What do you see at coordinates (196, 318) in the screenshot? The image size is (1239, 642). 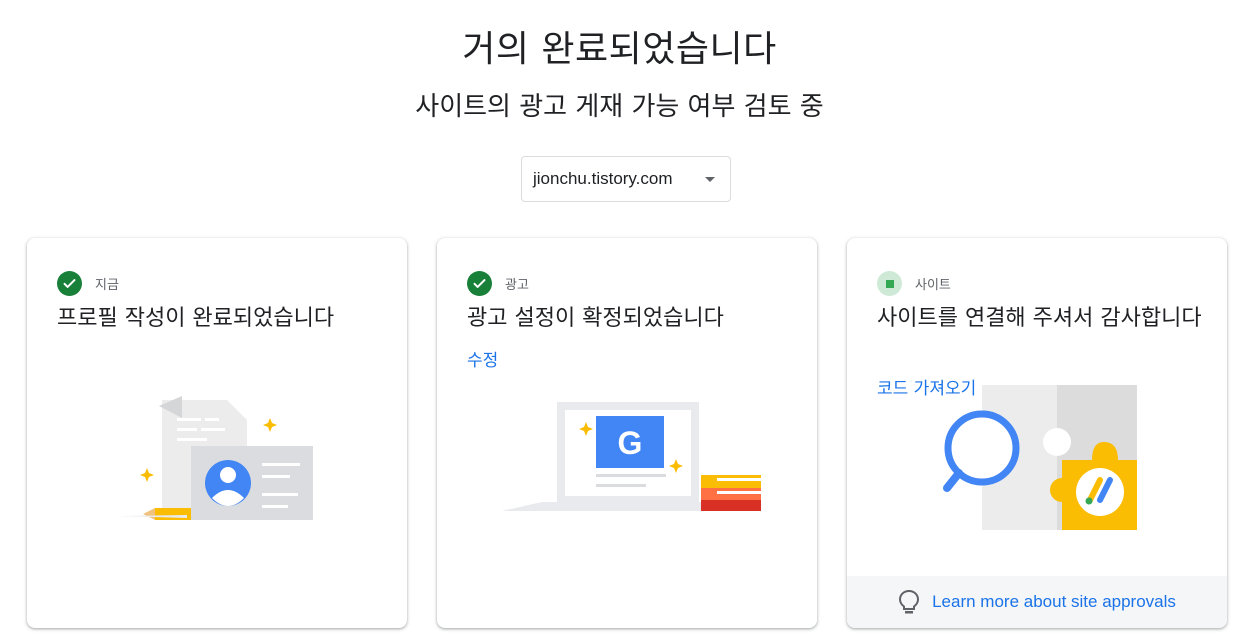 I see `card-title: 프로필 작성이 완료되었습니다` at bounding box center [196, 318].